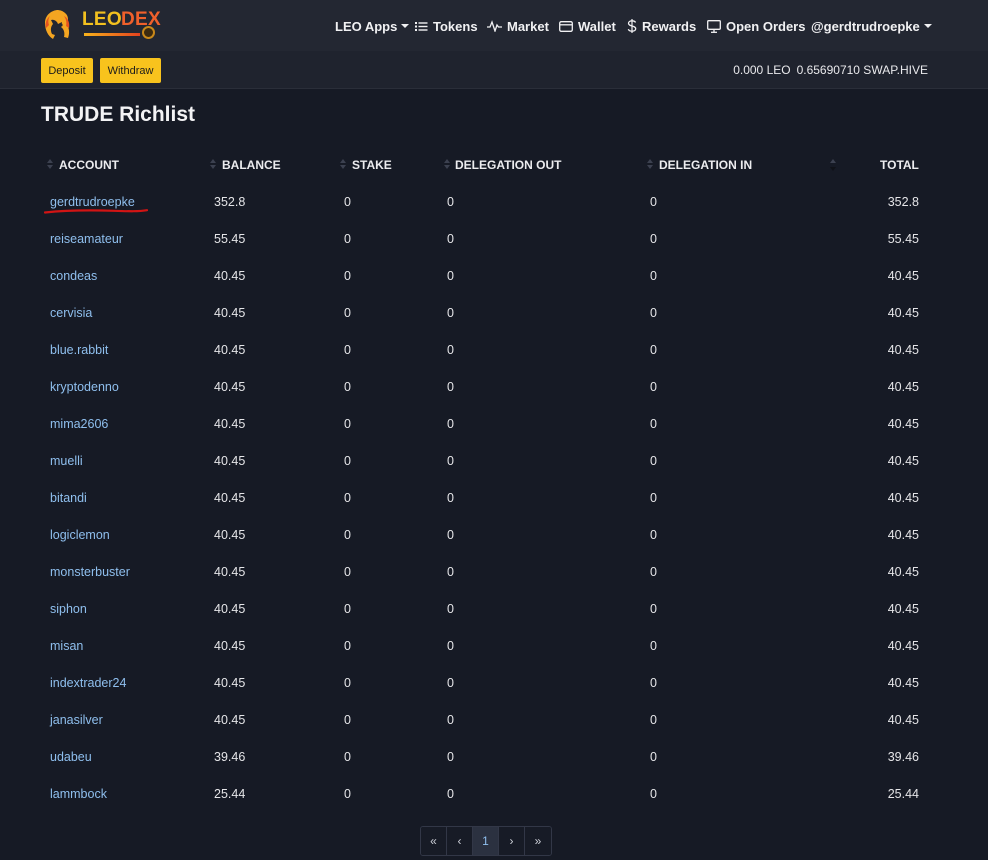  I want to click on table-row: misan 40.45 0 0 0 40.45, so click(486, 646).